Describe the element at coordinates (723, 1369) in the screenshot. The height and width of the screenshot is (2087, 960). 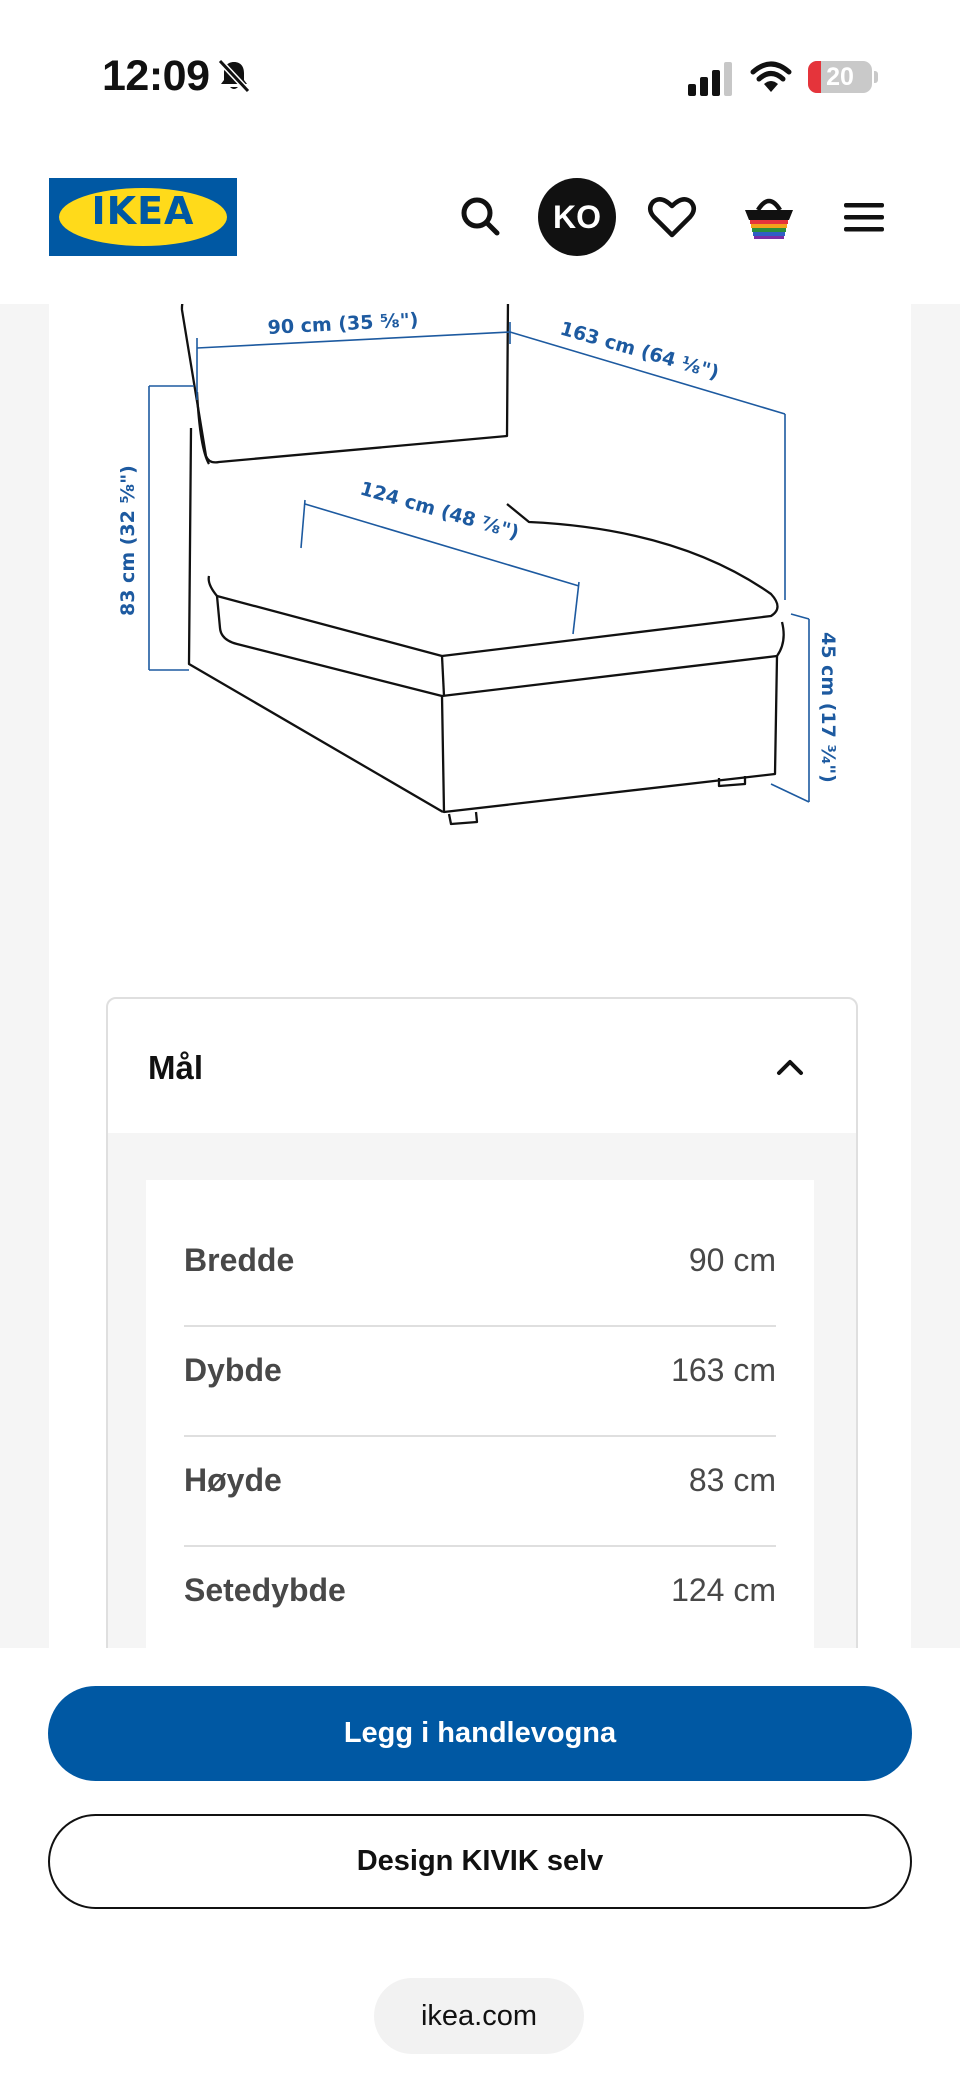
I see `dimension-value: 163 cm` at that location.